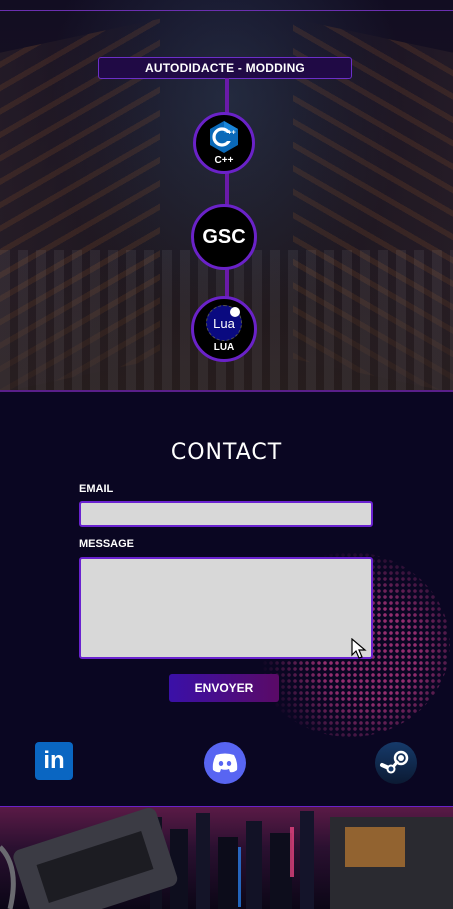 The image size is (453, 909). I want to click on steam-icon, so click(394, 762).